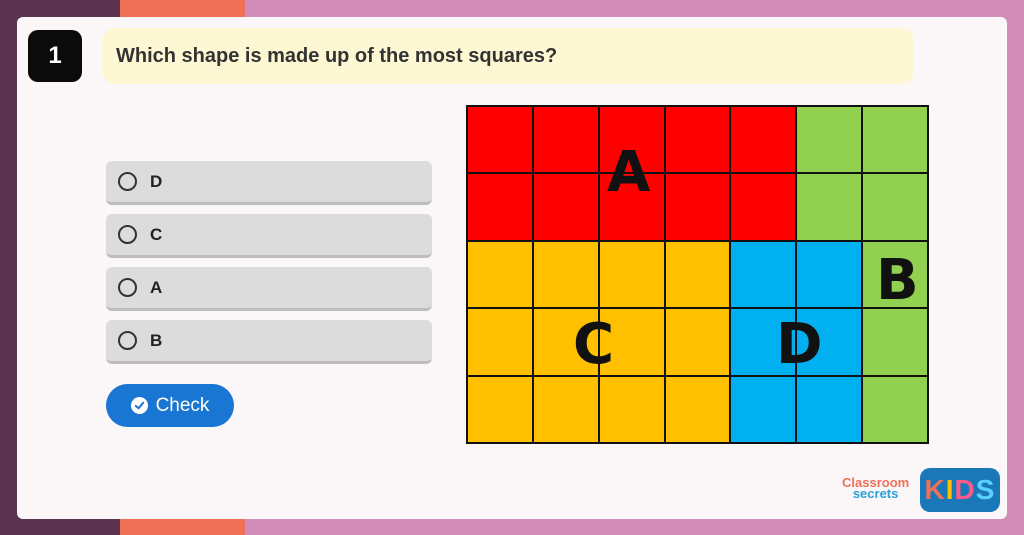 Image resolution: width=1024 pixels, height=535 pixels. What do you see at coordinates (985, 489) in the screenshot?
I see `kids-letter: S` at bounding box center [985, 489].